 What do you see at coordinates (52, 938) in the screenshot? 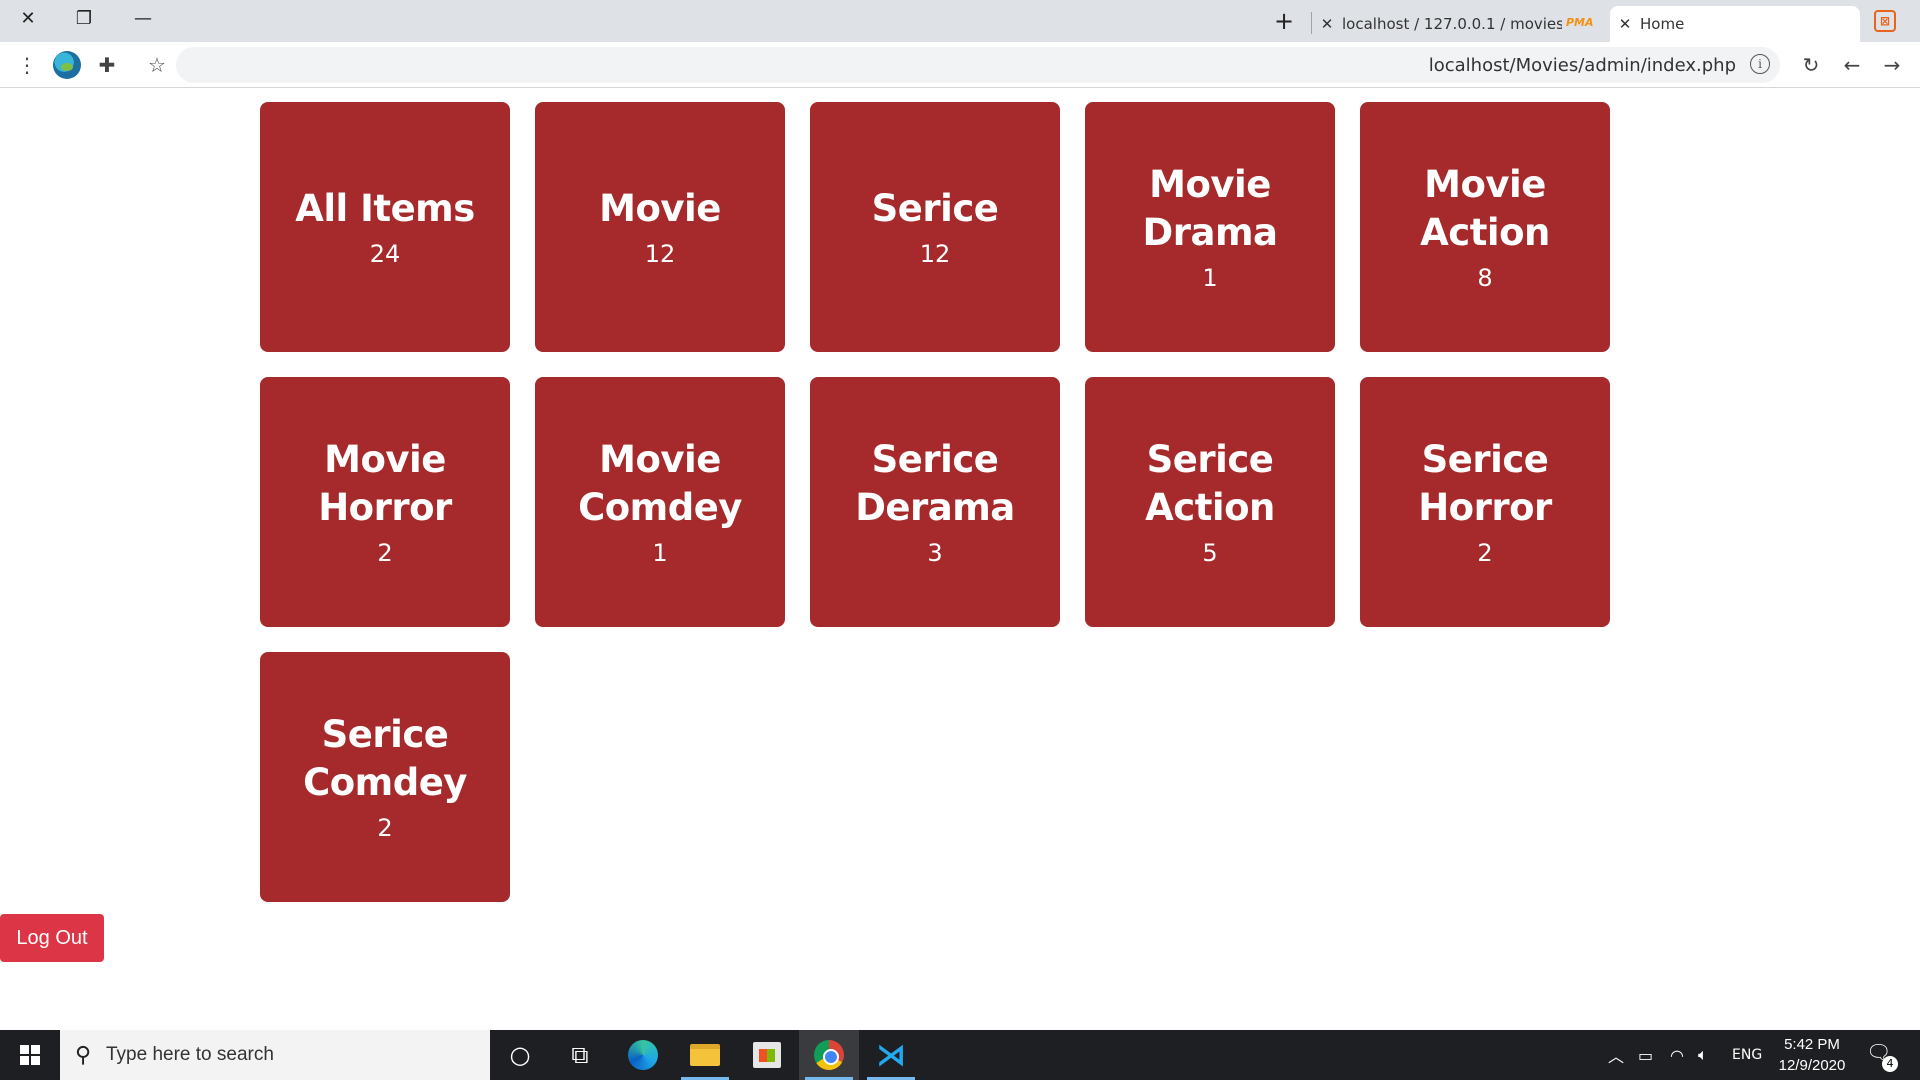
I see `logout-button: Log Out` at bounding box center [52, 938].